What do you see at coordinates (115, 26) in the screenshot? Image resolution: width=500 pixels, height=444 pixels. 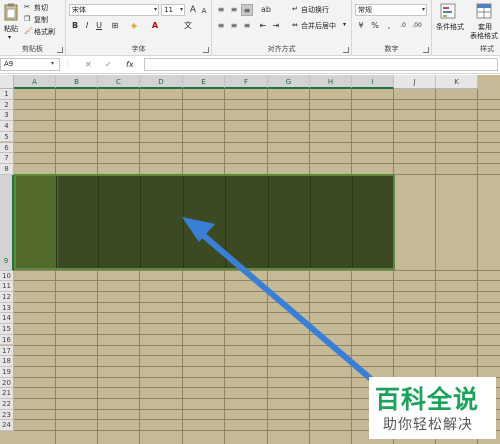 I see `borders-icon: ⊞` at bounding box center [115, 26].